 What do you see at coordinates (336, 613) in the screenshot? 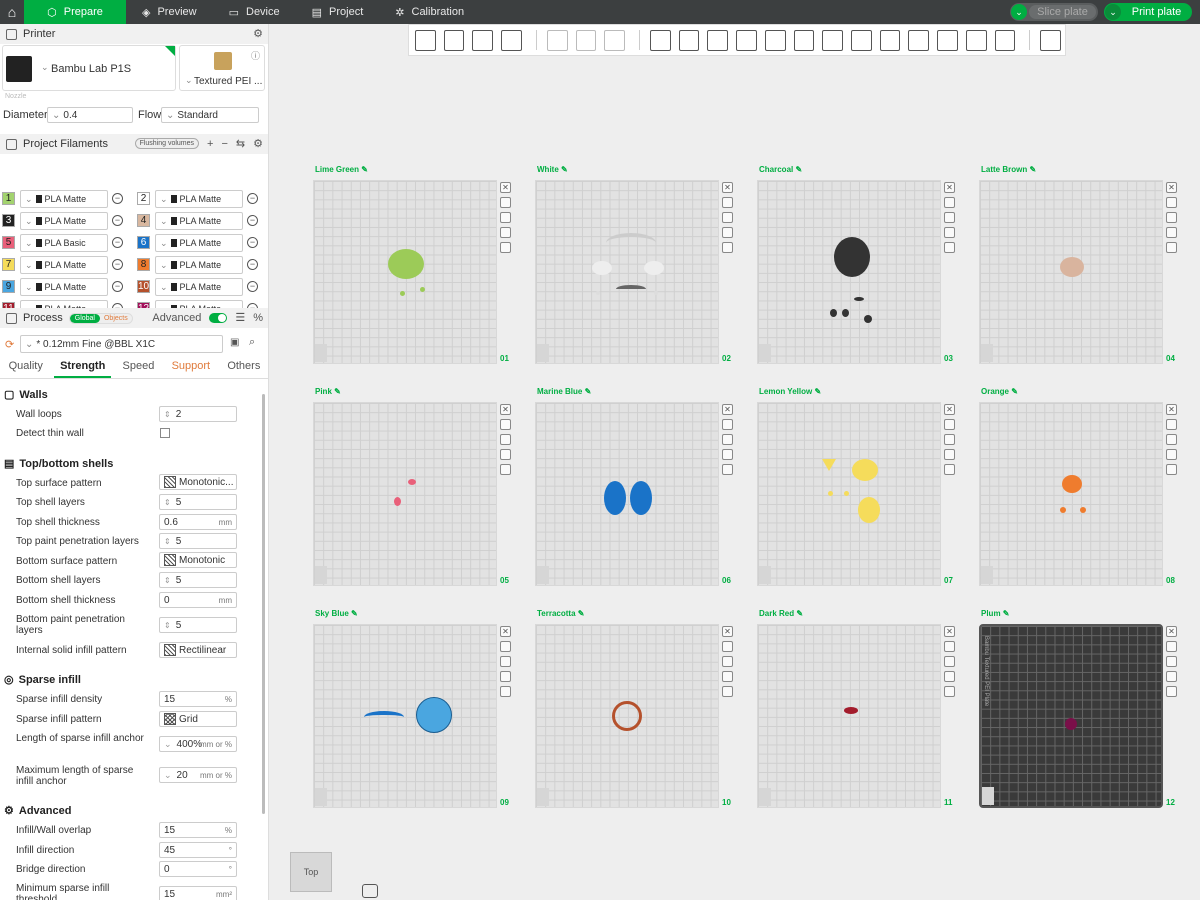
I see `plate-name: Sky Blue ✎` at bounding box center [336, 613].